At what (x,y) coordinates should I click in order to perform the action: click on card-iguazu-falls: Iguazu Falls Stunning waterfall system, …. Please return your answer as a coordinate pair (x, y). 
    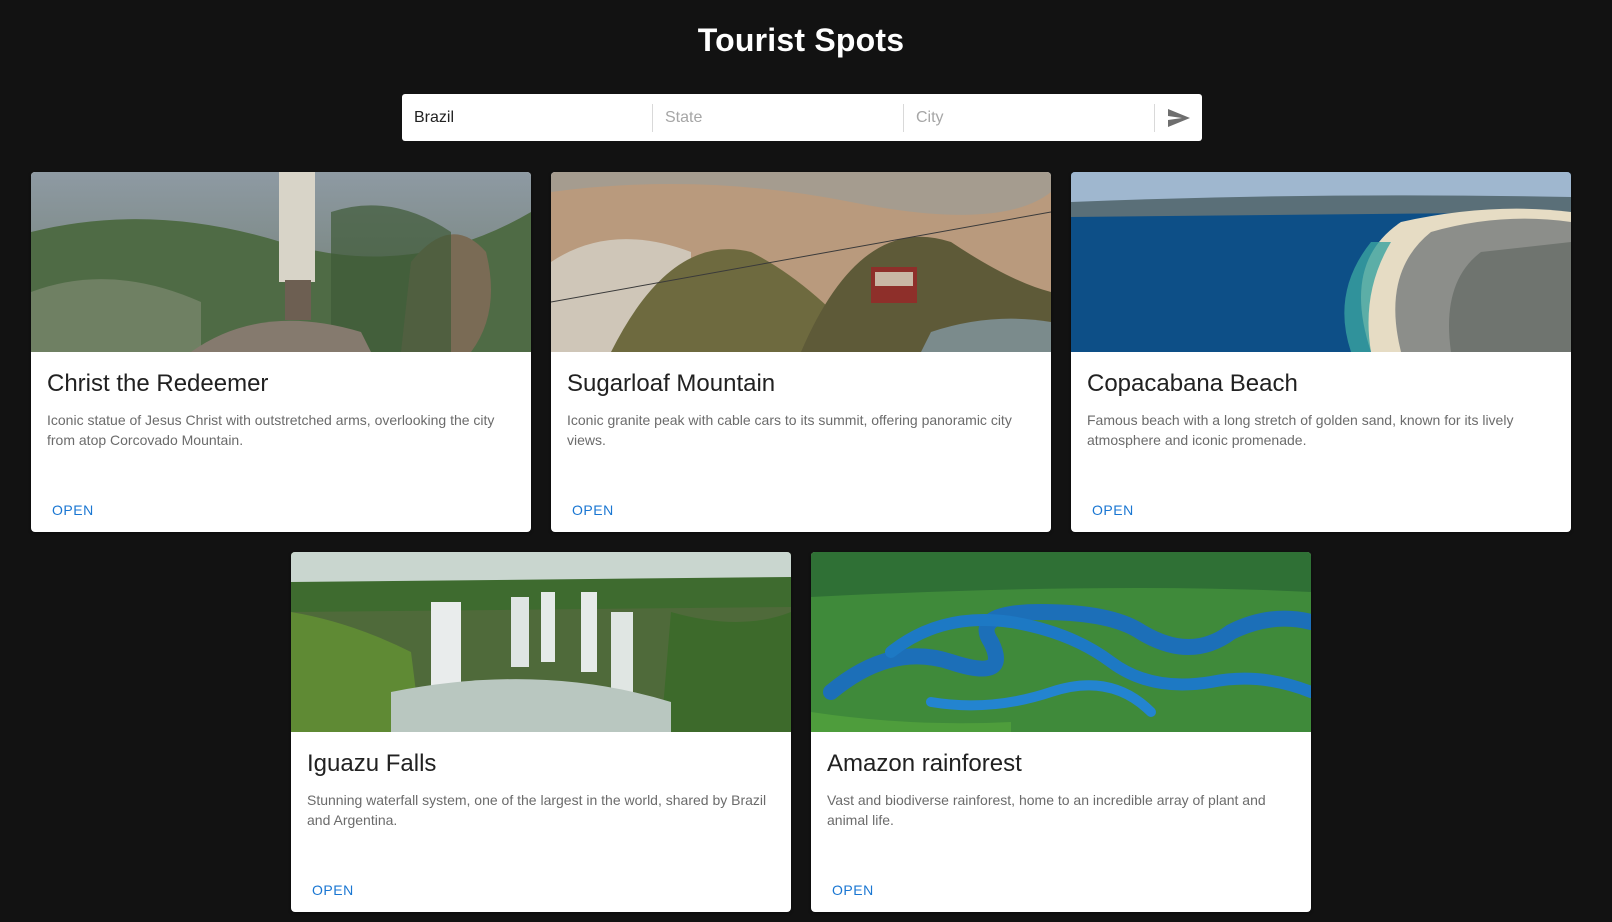
    Looking at the image, I should click on (541, 732).